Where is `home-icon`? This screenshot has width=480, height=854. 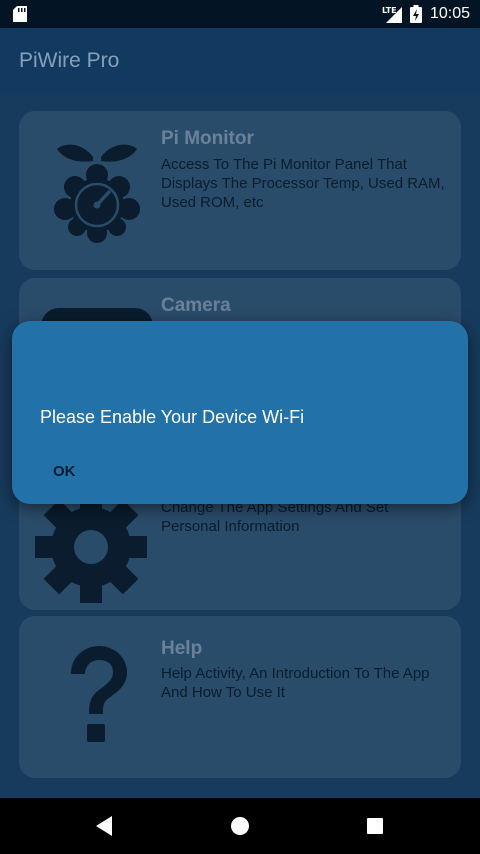 home-icon is located at coordinates (240, 826).